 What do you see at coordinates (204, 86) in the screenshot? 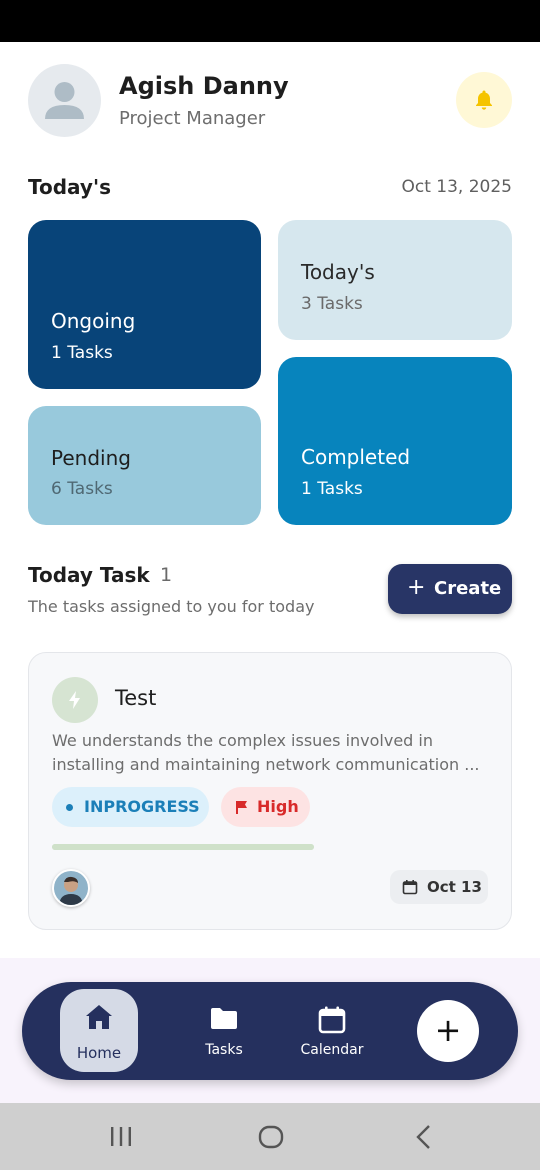
I see `user-name: Agish Danny` at bounding box center [204, 86].